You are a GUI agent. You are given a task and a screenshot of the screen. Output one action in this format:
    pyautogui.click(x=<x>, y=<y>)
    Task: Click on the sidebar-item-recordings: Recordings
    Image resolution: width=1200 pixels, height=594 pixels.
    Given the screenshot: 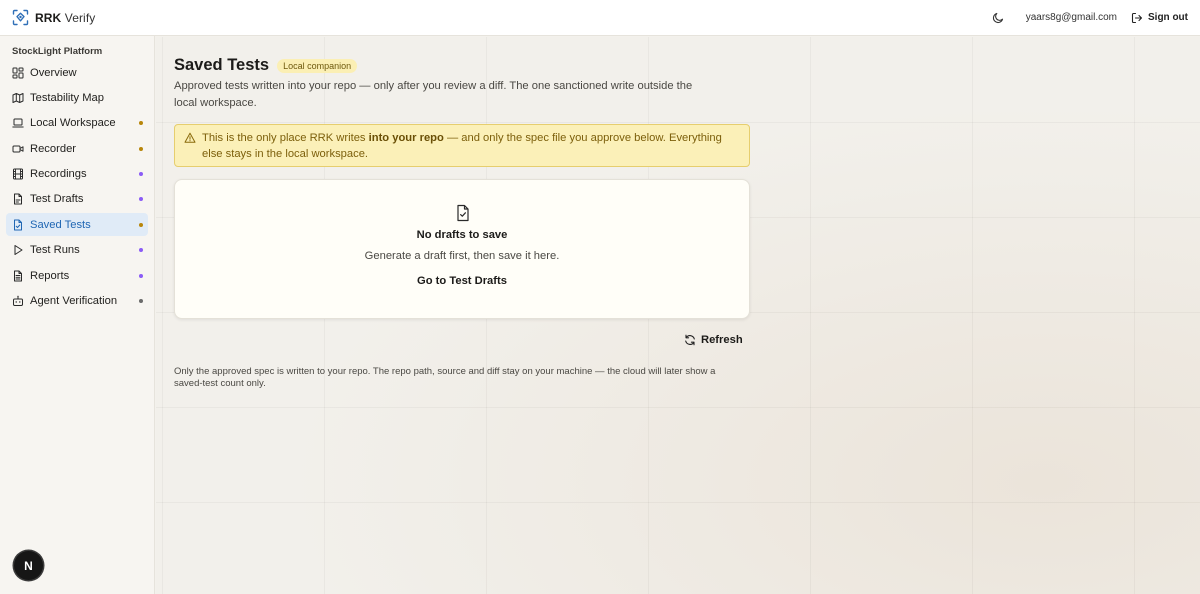 What is the action you would take?
    pyautogui.click(x=77, y=174)
    